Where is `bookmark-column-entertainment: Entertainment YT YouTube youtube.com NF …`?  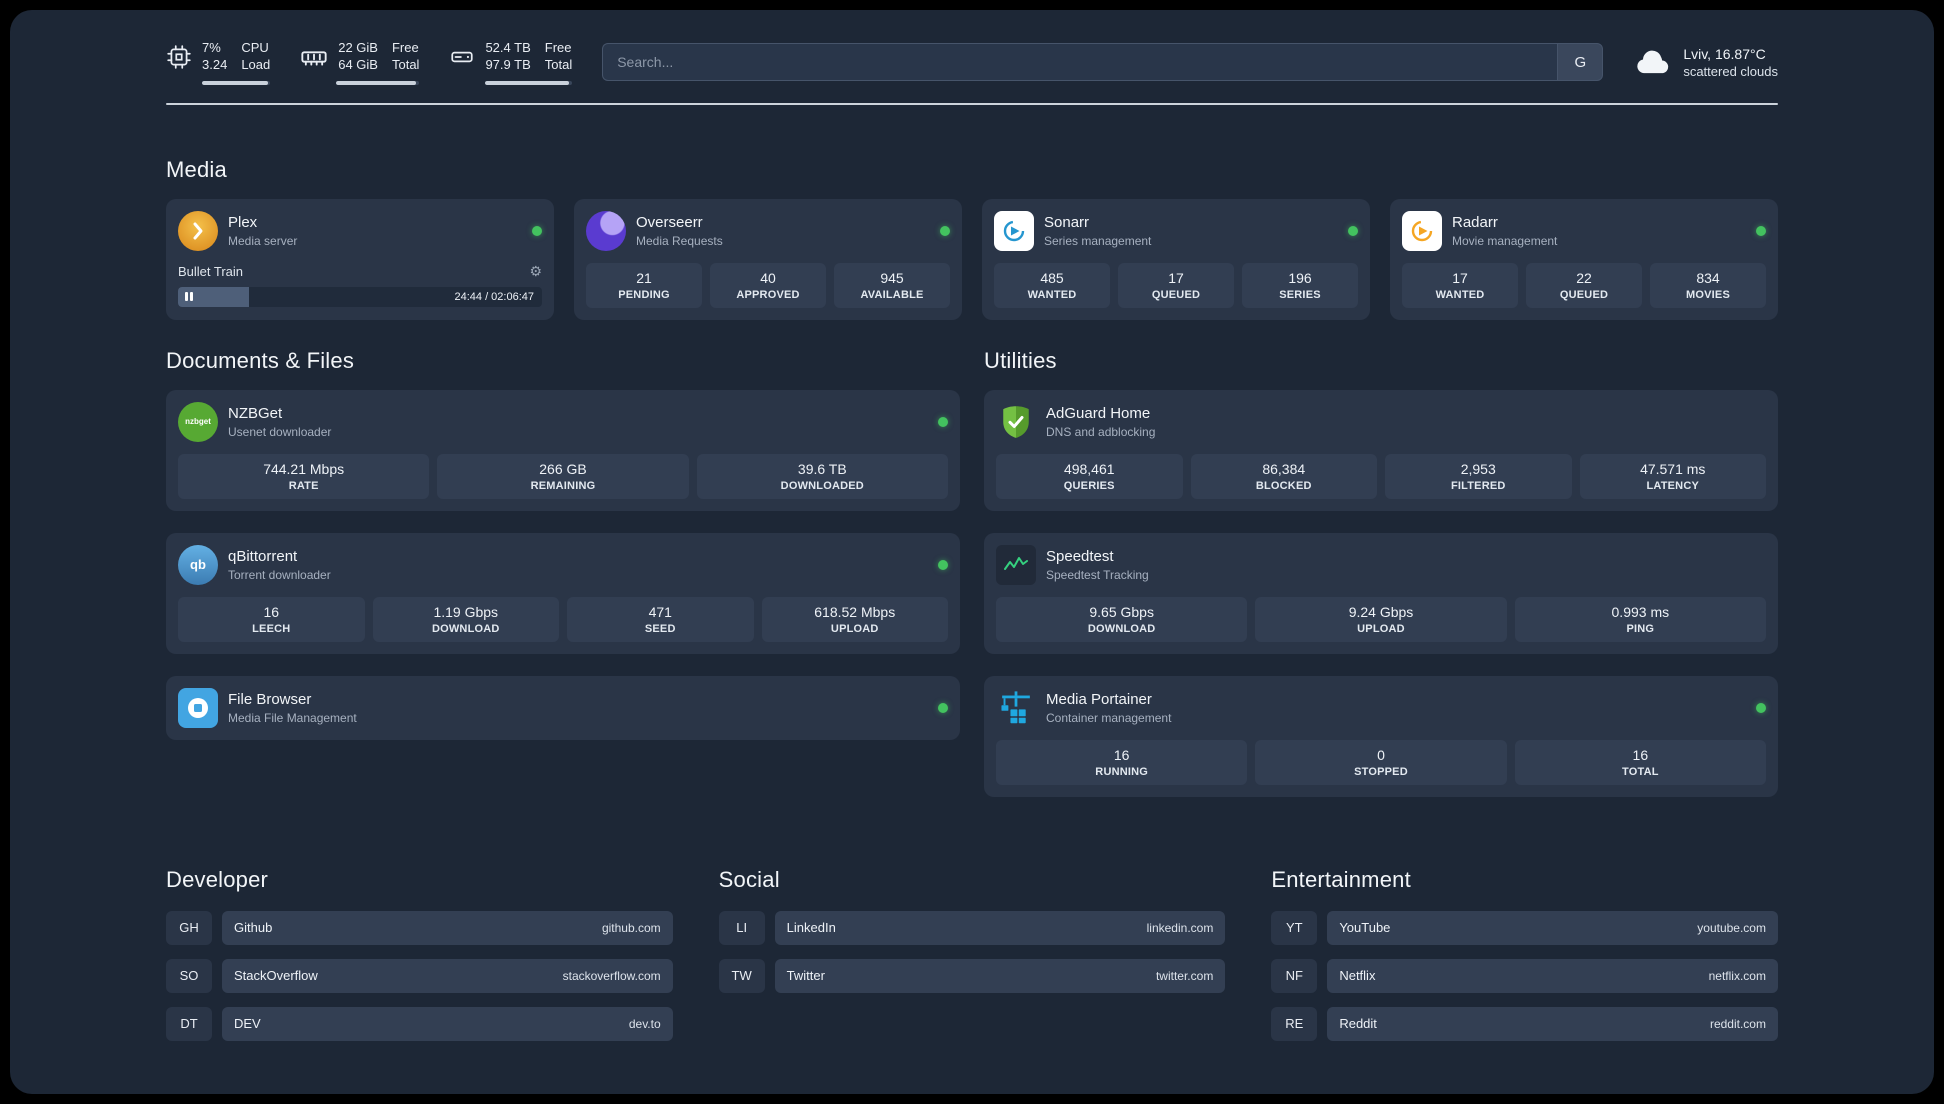
bookmark-column-entertainment: Entertainment YT YouTube youtube.com NF … is located at coordinates (1524, 961).